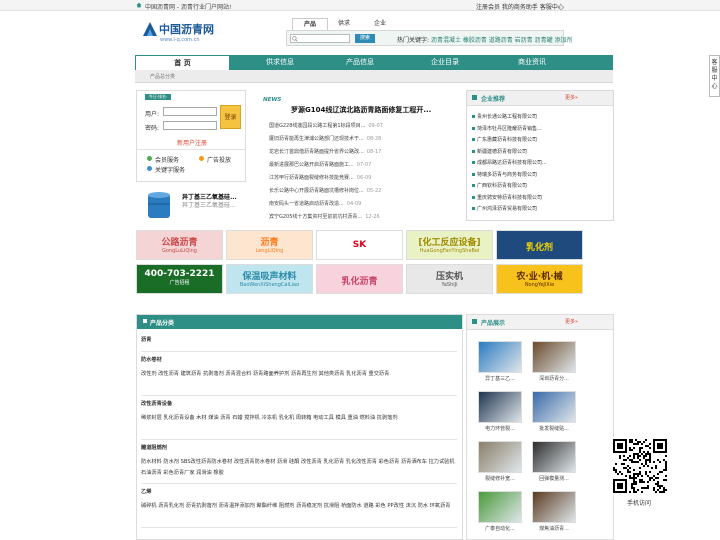 The height and width of the screenshot is (540, 720). Describe the element at coordinates (300, 492) in the screenshot. I see `category-group-title: 乙烯` at that location.